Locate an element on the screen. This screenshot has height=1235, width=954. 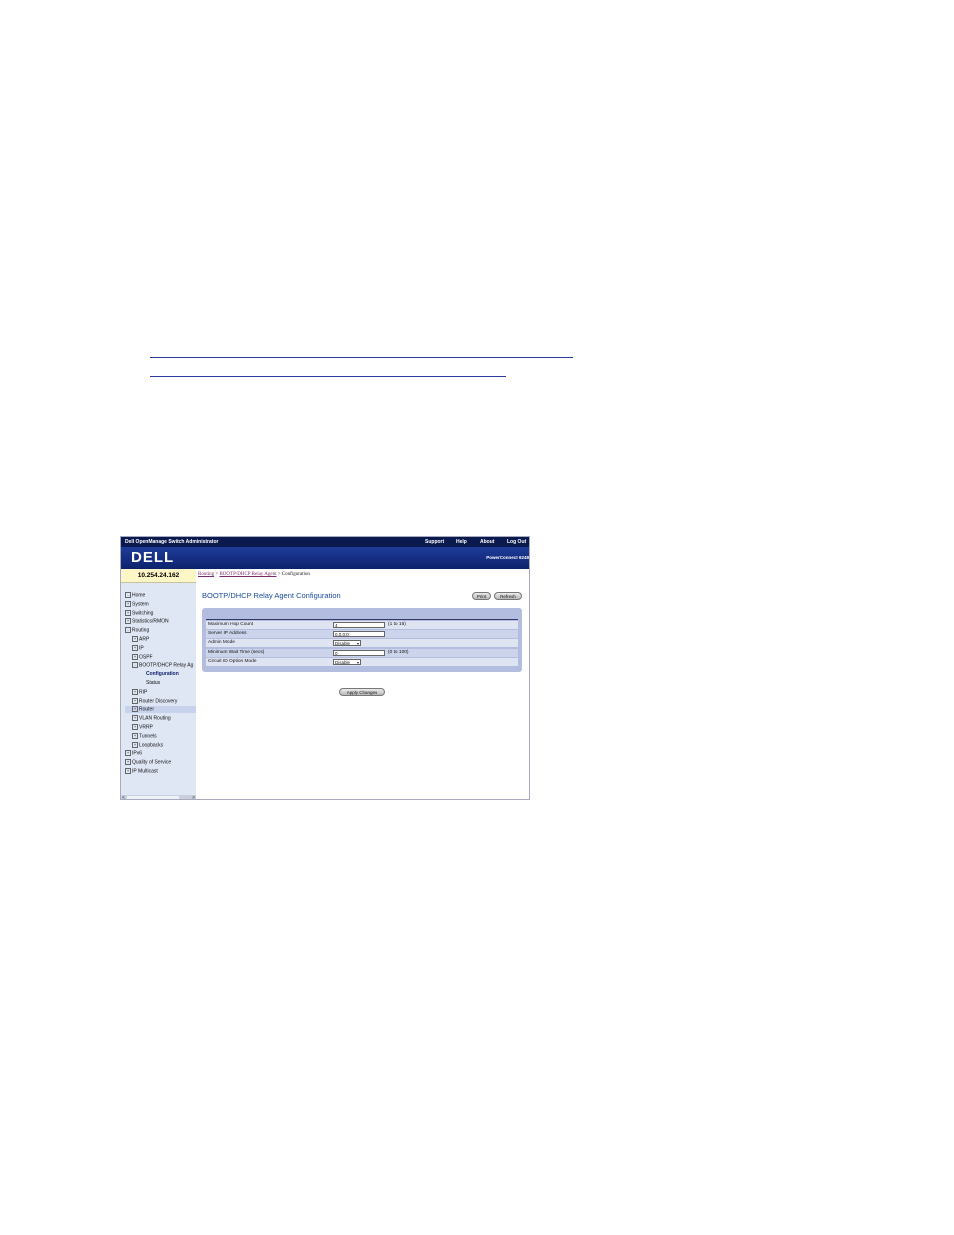
sidebar-scrollbar: < > is located at coordinates (158, 797).